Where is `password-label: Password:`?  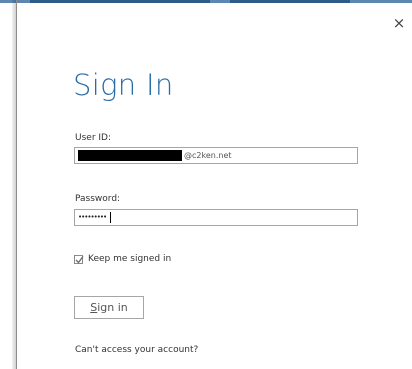
password-label: Password: is located at coordinates (98, 199).